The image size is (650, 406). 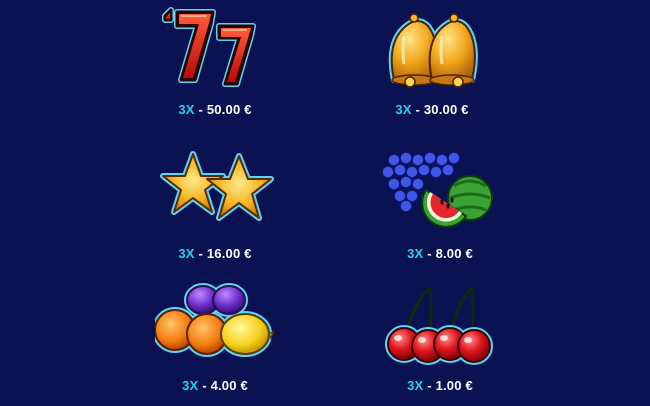 What do you see at coordinates (440, 191) in the screenshot?
I see `grapes-watermelon-icon` at bounding box center [440, 191].